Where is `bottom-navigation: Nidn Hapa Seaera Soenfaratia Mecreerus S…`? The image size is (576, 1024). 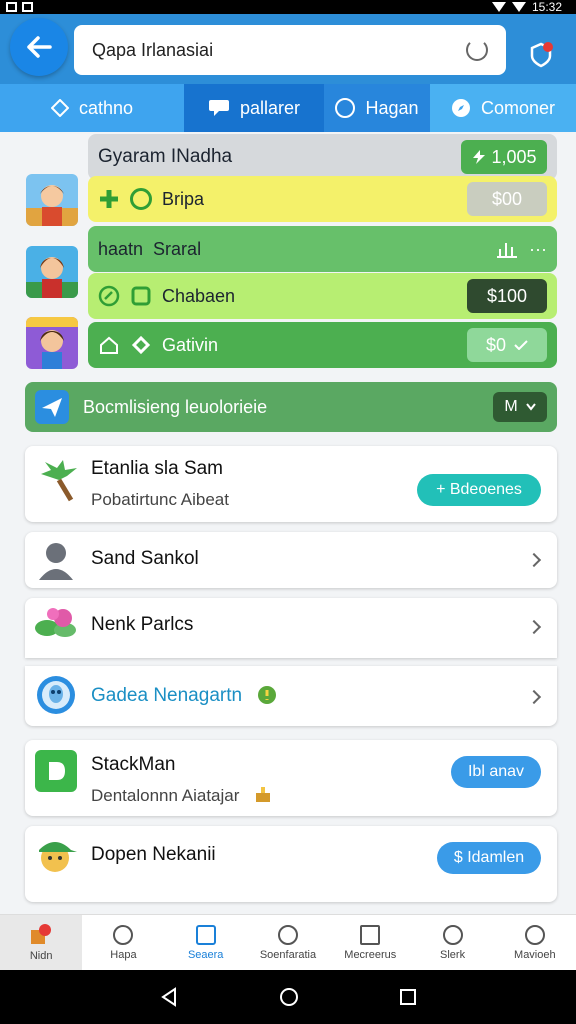
bottom-navigation: Nidn Hapa Seaera Soenfaratia Mecreerus S… is located at coordinates (288, 942).